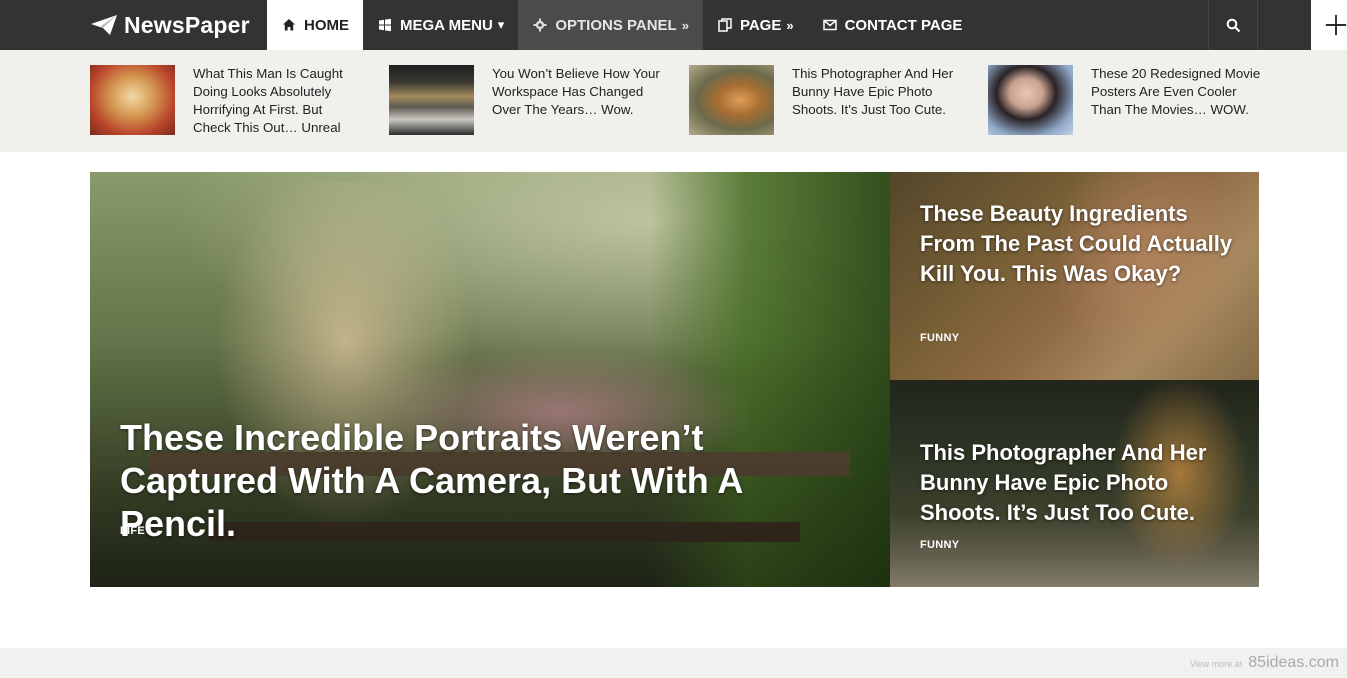 This screenshot has height=678, width=1347. I want to click on envelope-icon, so click(830, 25).